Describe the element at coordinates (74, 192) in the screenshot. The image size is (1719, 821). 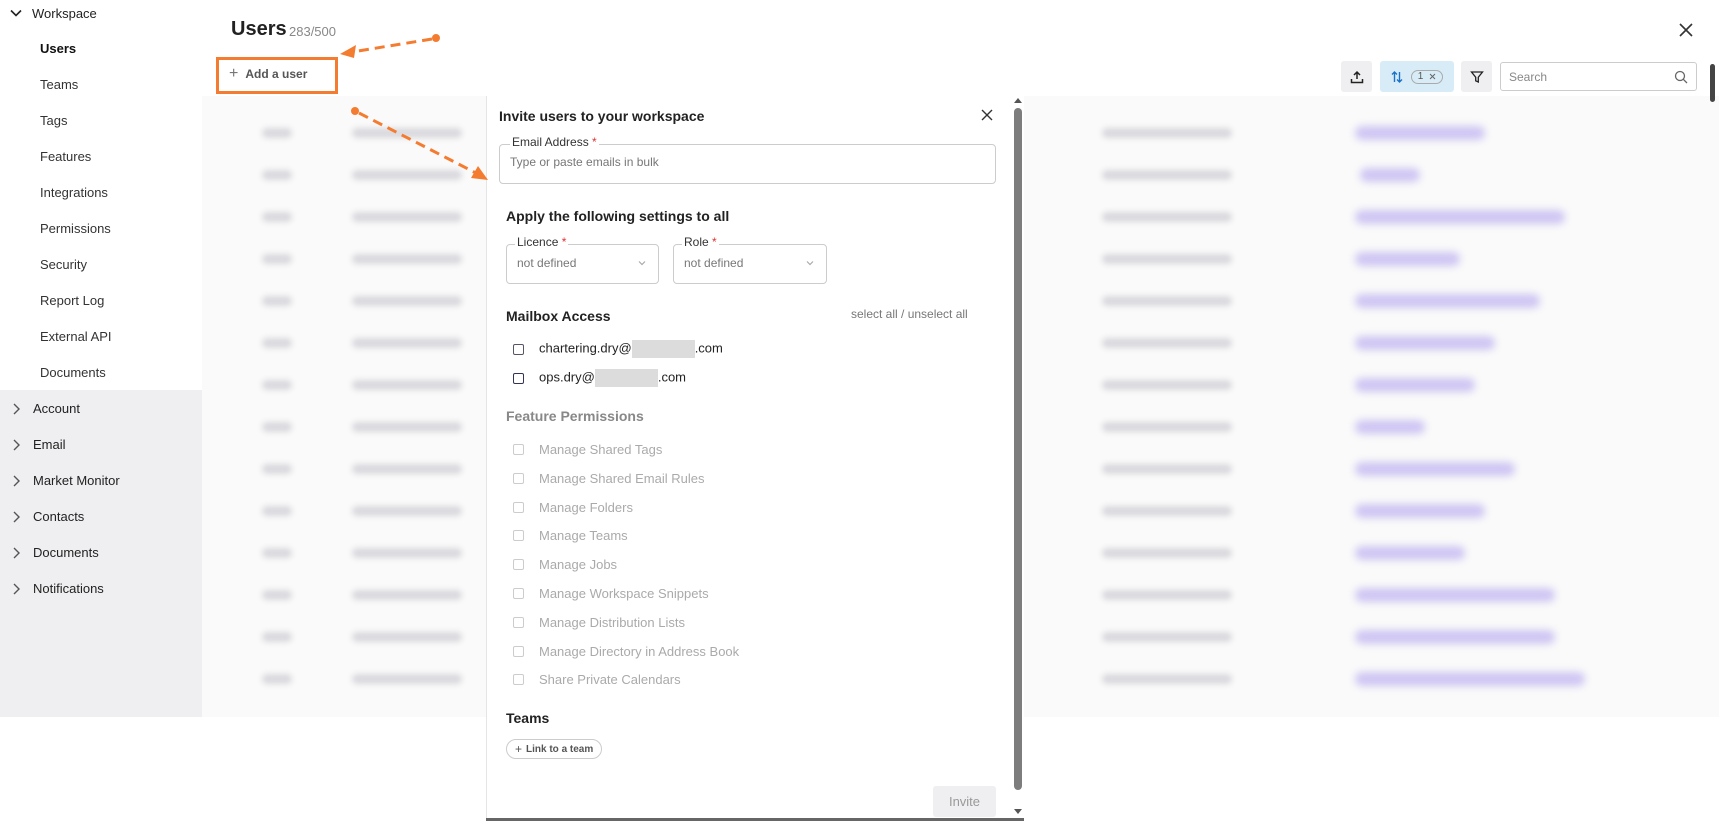
I see `sidebar-item-integrations: Integrations` at that location.